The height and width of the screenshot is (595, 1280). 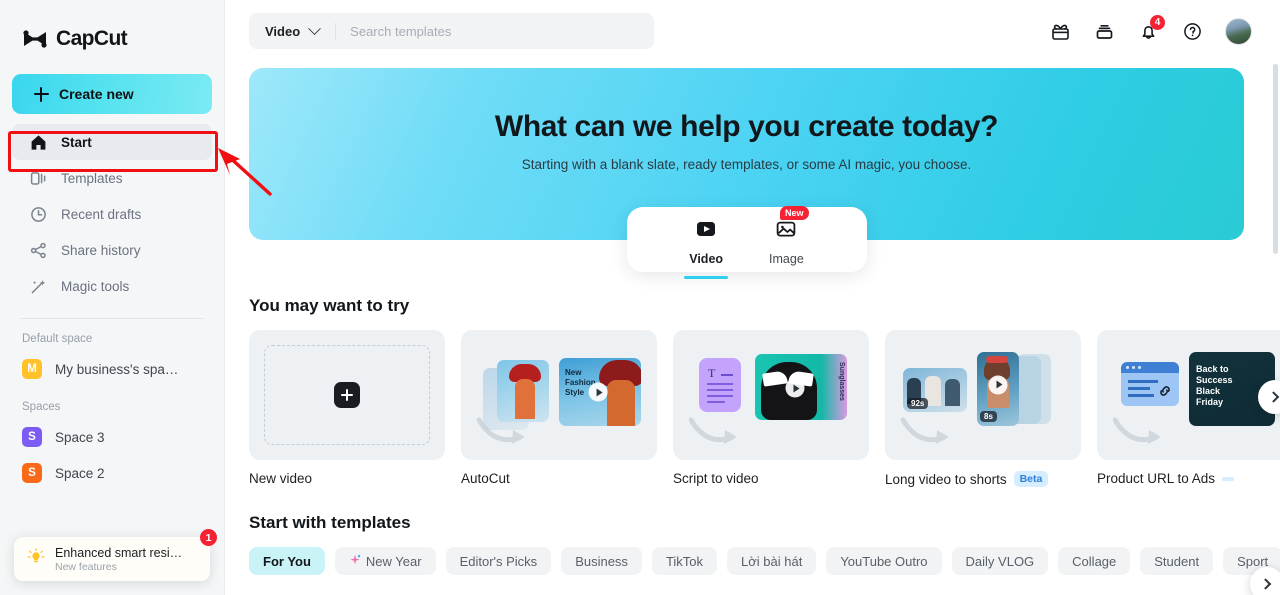 What do you see at coordinates (706, 258) in the screenshot?
I see `tab-video-label: Video` at bounding box center [706, 258].